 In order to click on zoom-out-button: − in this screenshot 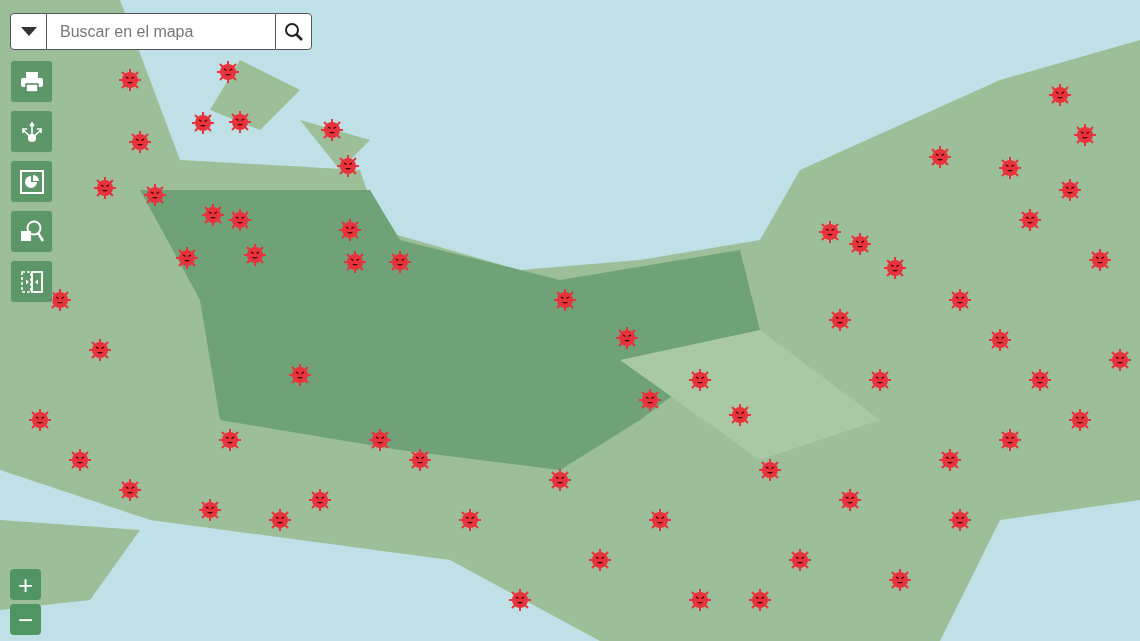, I will do `click(25, 619)`.